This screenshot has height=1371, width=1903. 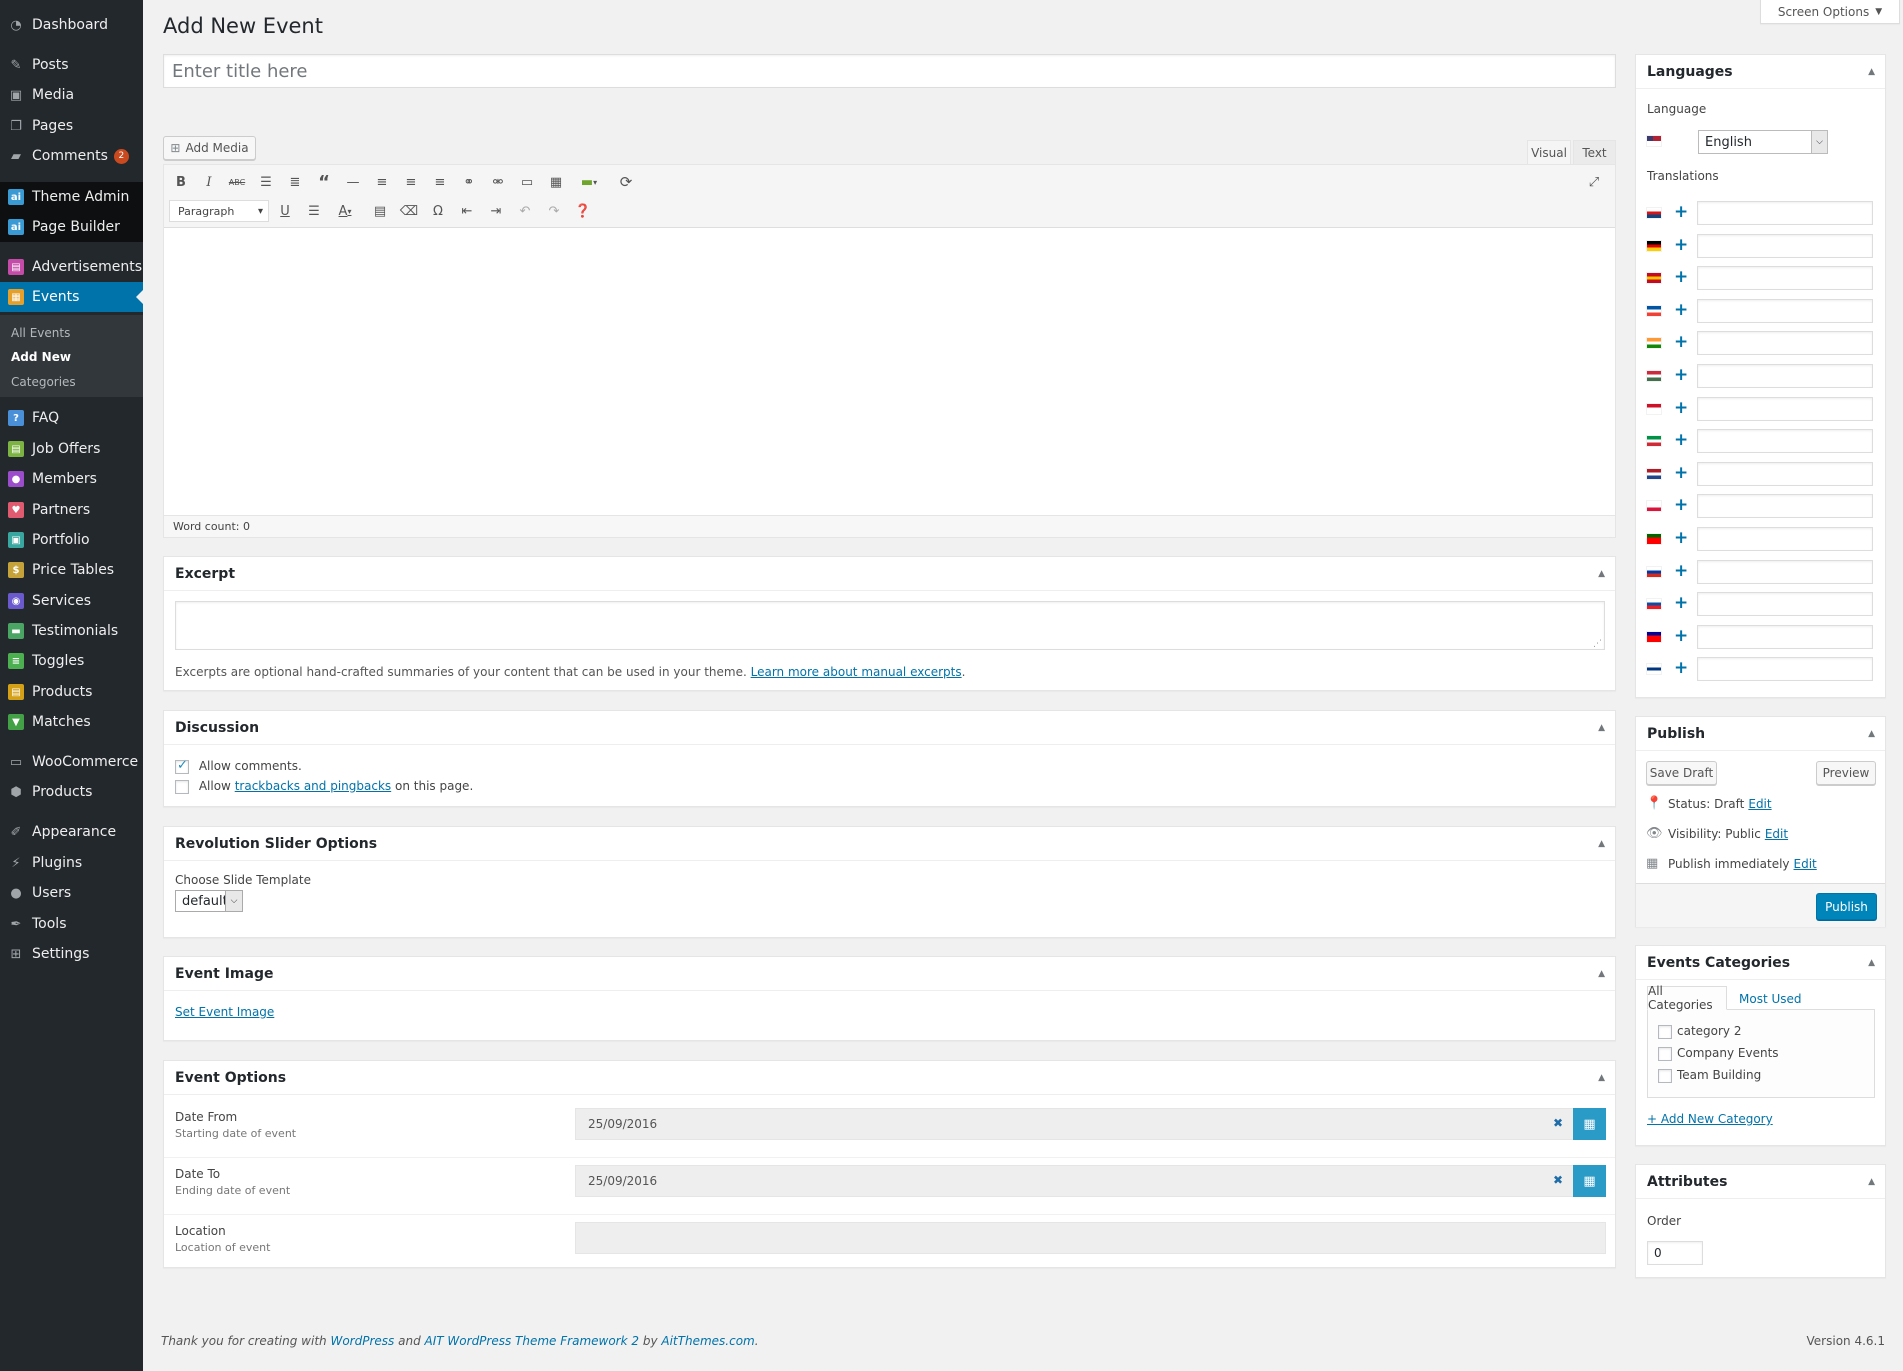 I want to click on menu-services: ◉ Services, so click(x=71, y=601).